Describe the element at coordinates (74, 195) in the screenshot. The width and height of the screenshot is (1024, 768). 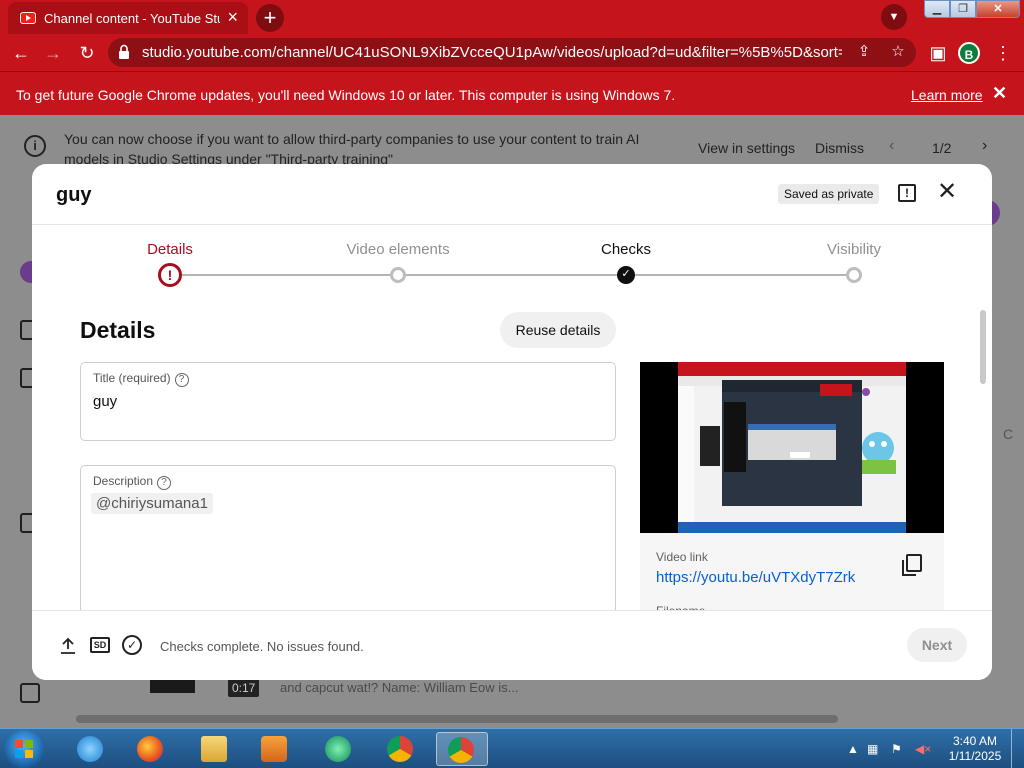
I see `dialog-title: guy` at that location.